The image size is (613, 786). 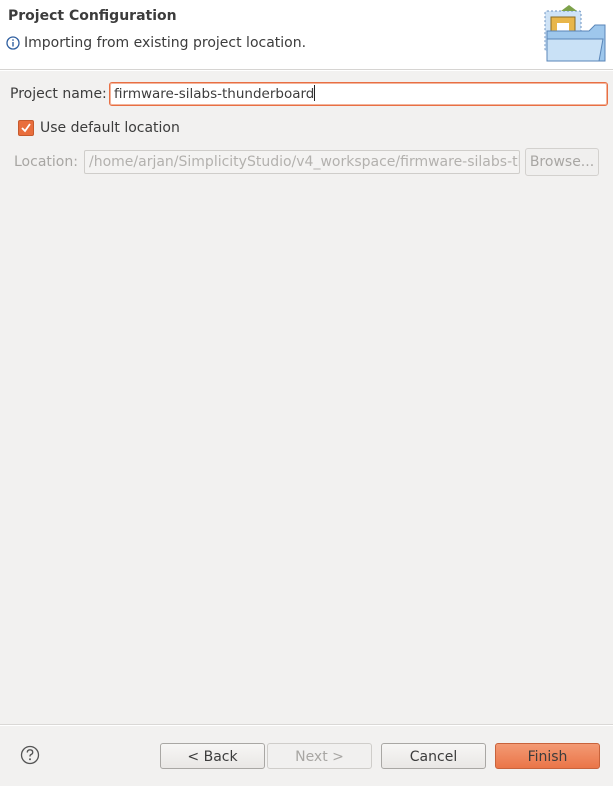 I want to click on location-label: Location:, so click(x=46, y=162).